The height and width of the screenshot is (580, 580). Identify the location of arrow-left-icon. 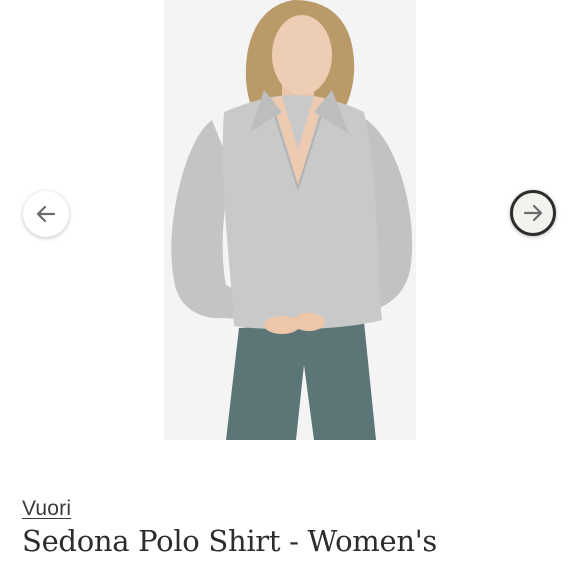
(46, 214).